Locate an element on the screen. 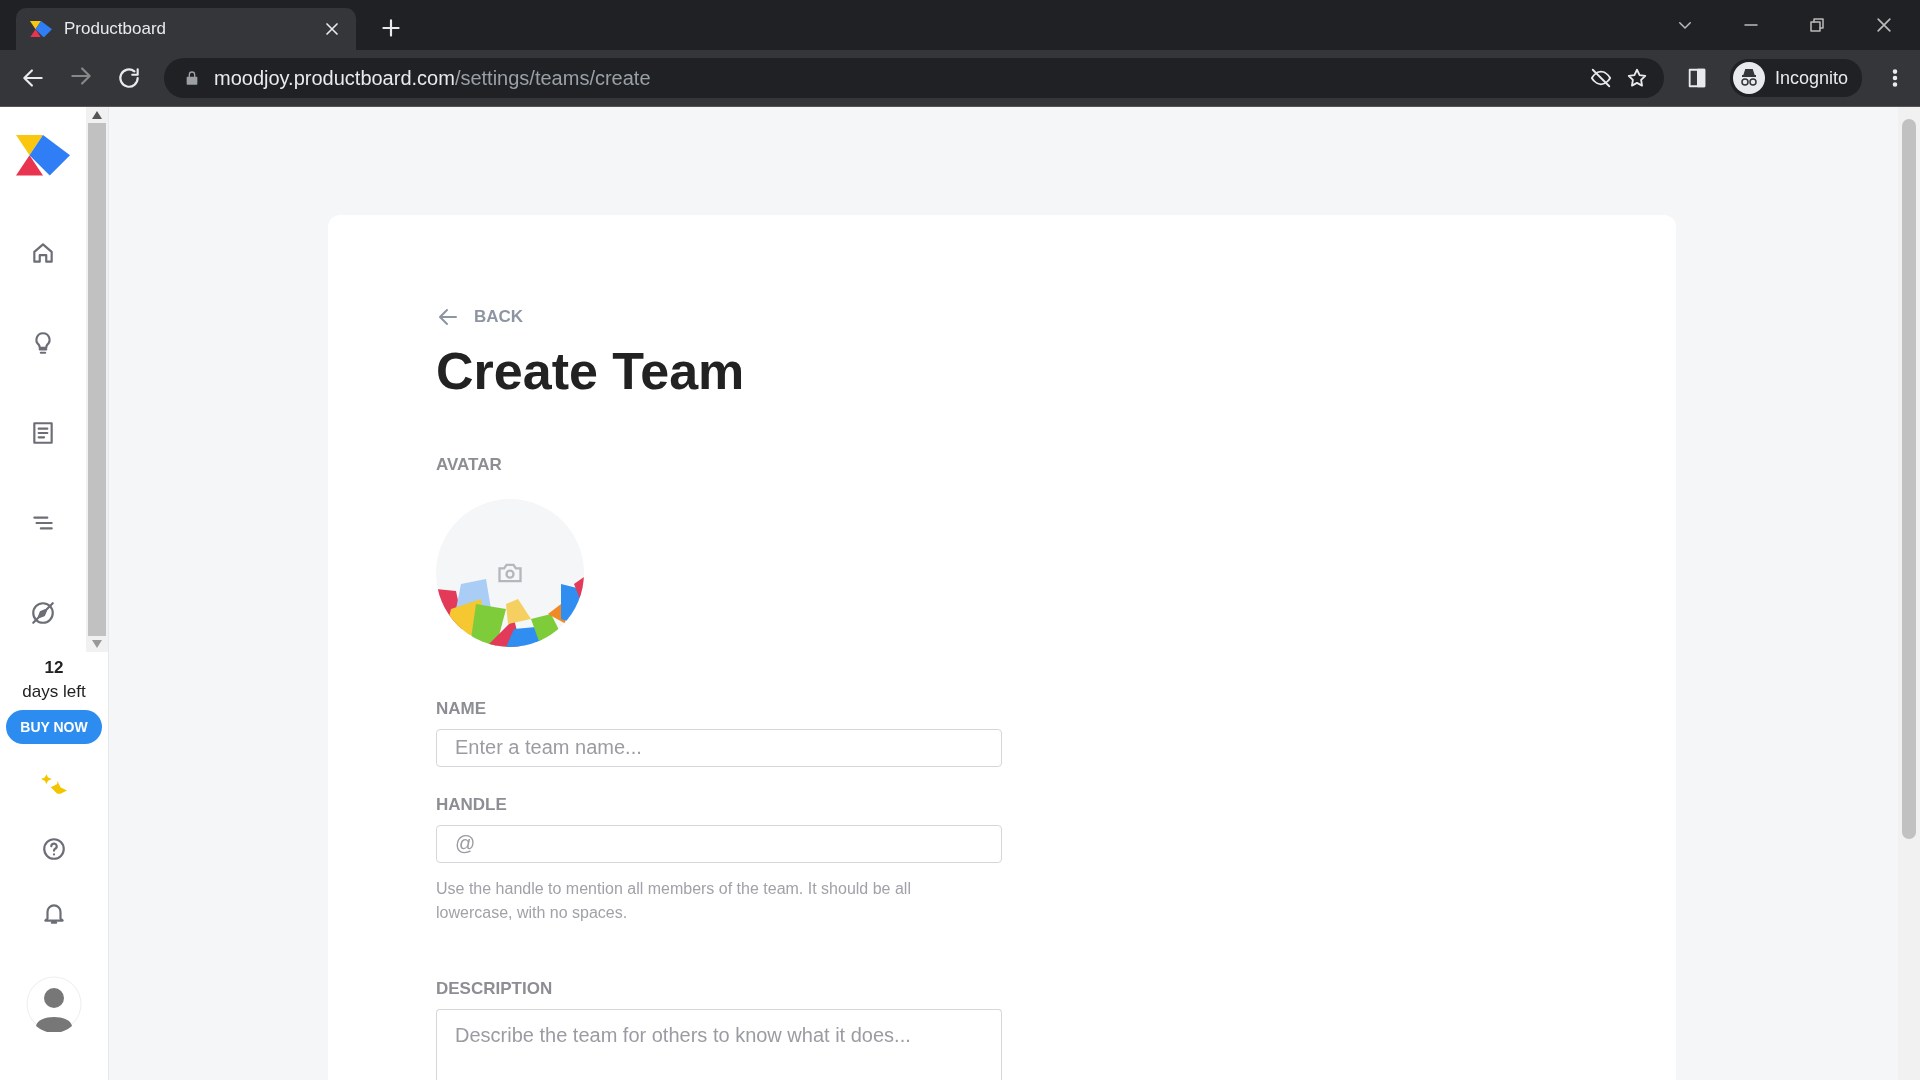  help-icon is located at coordinates (54, 849).